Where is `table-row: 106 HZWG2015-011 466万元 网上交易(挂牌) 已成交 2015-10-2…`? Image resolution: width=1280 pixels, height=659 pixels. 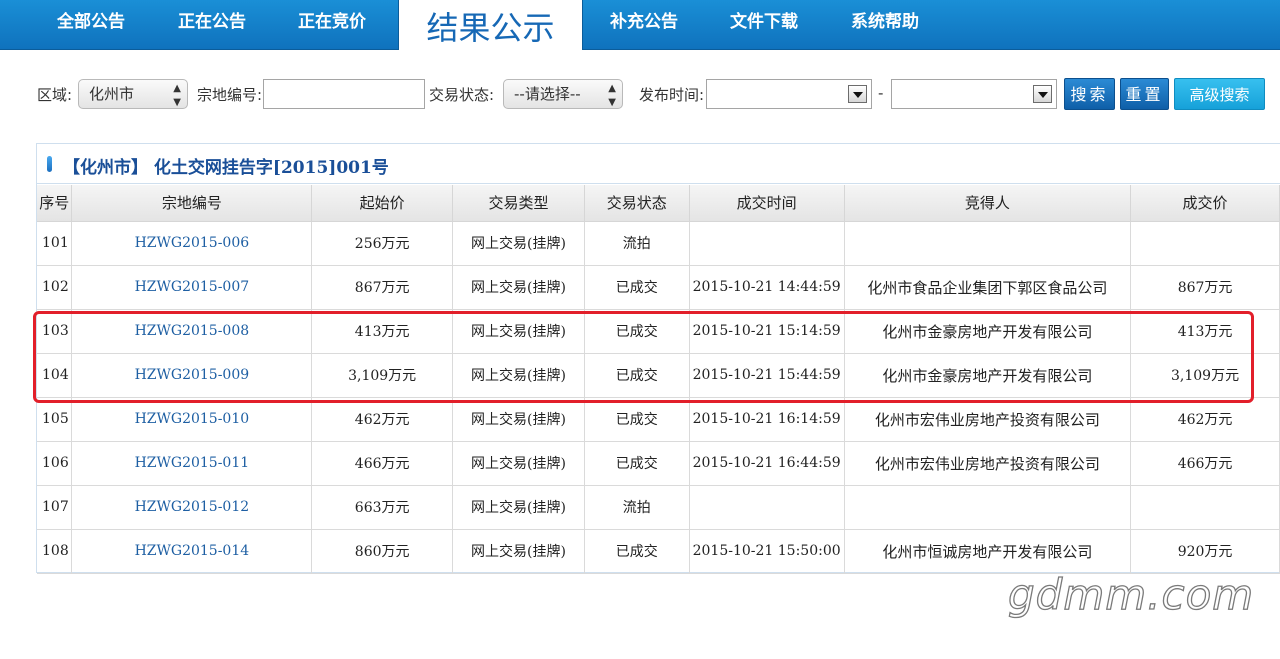
table-row: 106 HZWG2015-011 466万元 网上交易(挂牌) 已成交 2015-10-2… is located at coordinates (658, 463).